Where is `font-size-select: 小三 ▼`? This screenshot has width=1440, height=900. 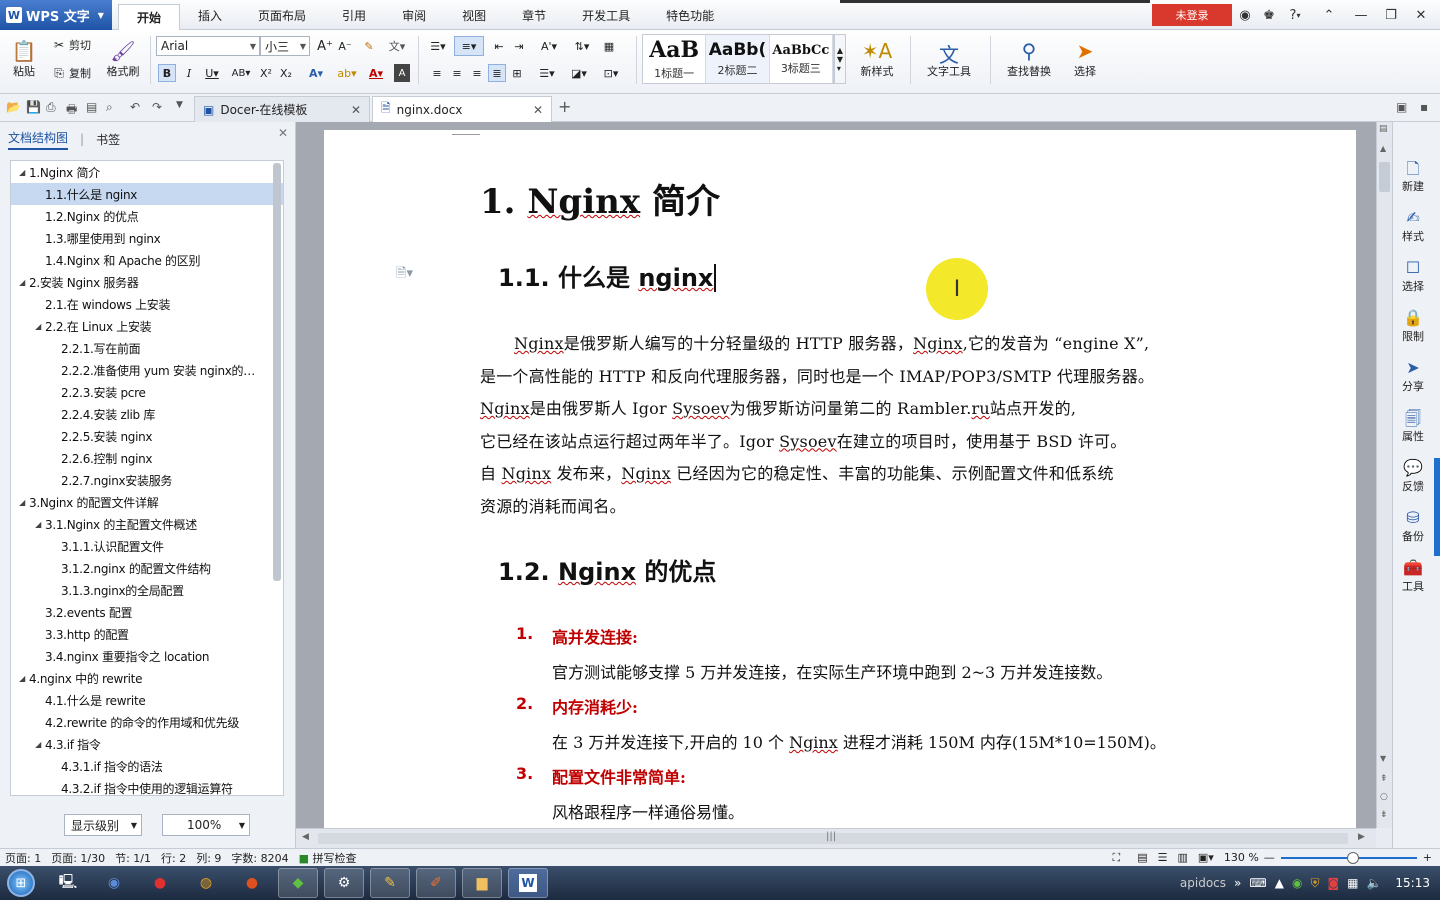
font-size-select: 小三 ▼ is located at coordinates (285, 46).